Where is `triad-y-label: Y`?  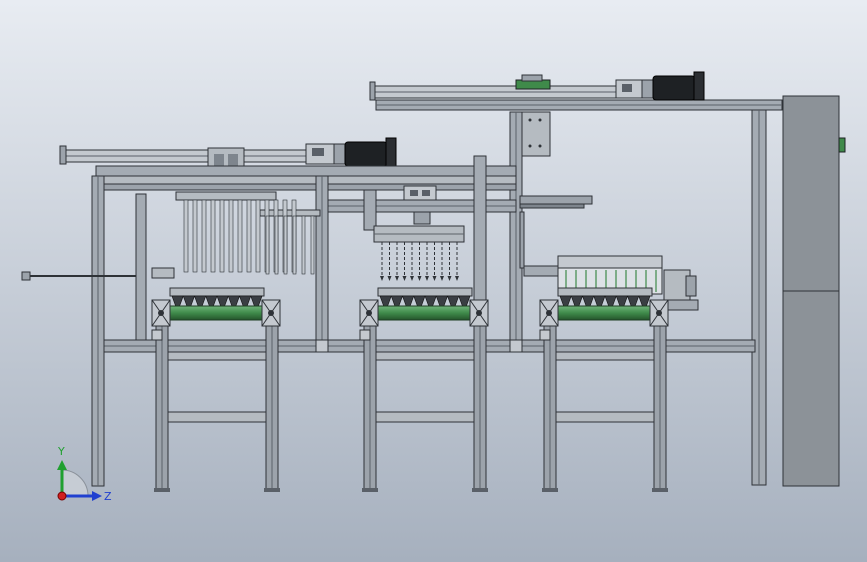
triad-y-label: Y is located at coordinates (61, 451).